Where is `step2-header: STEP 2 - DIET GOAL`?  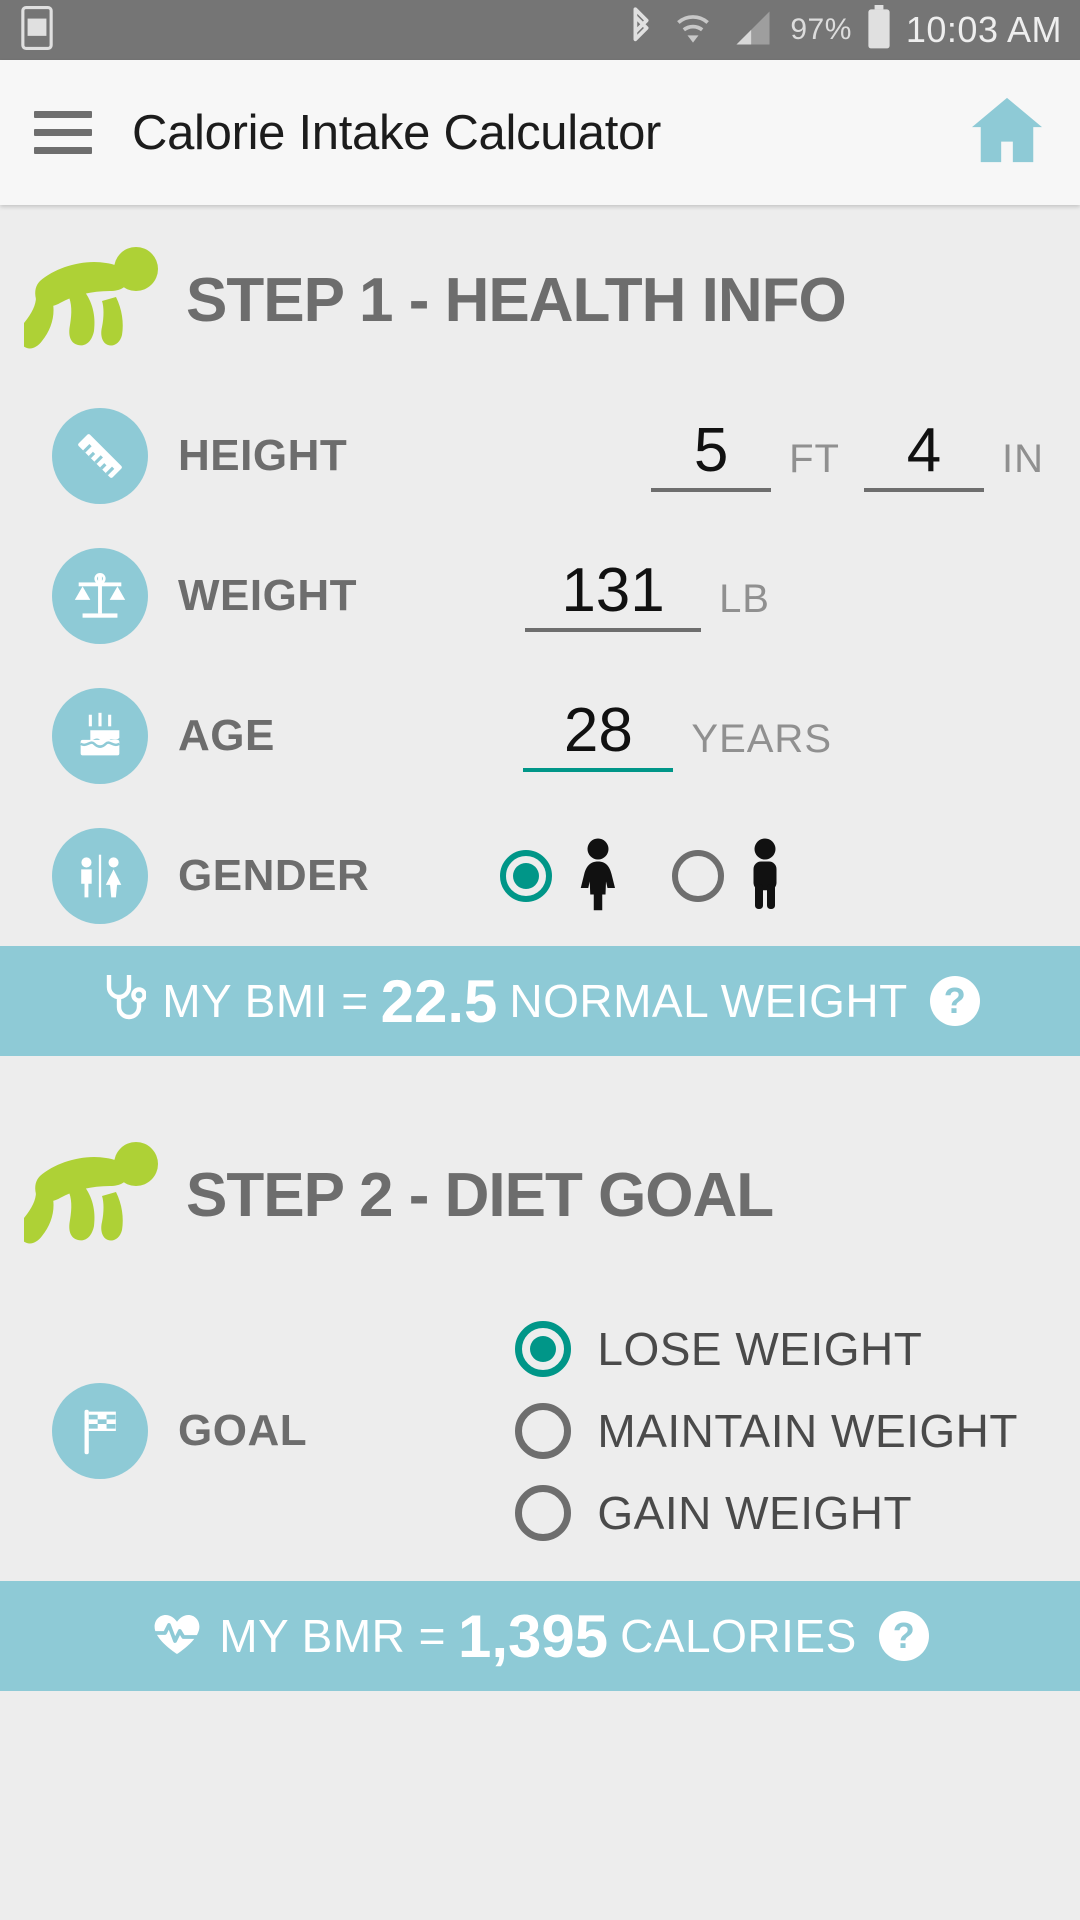
step2-header: STEP 2 - DIET GOAL is located at coordinates (540, 1190).